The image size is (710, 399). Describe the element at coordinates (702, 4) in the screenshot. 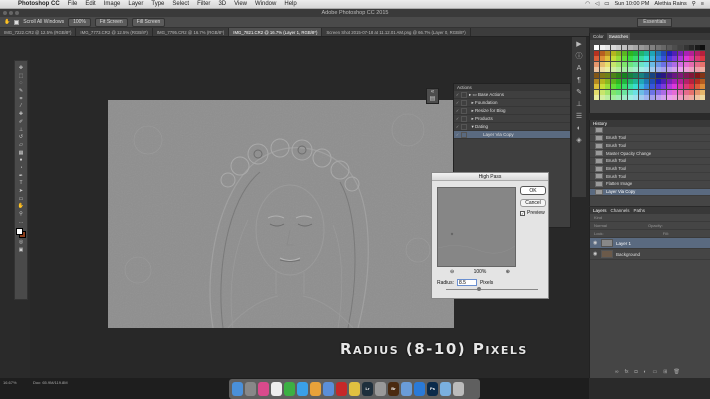

I see `notification-icon: ≡` at that location.